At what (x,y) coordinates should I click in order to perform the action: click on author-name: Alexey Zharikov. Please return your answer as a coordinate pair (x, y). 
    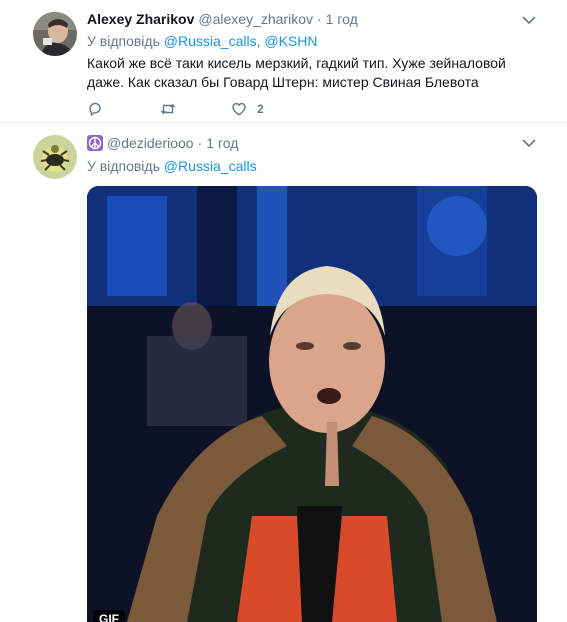
    Looking at the image, I should click on (140, 19).